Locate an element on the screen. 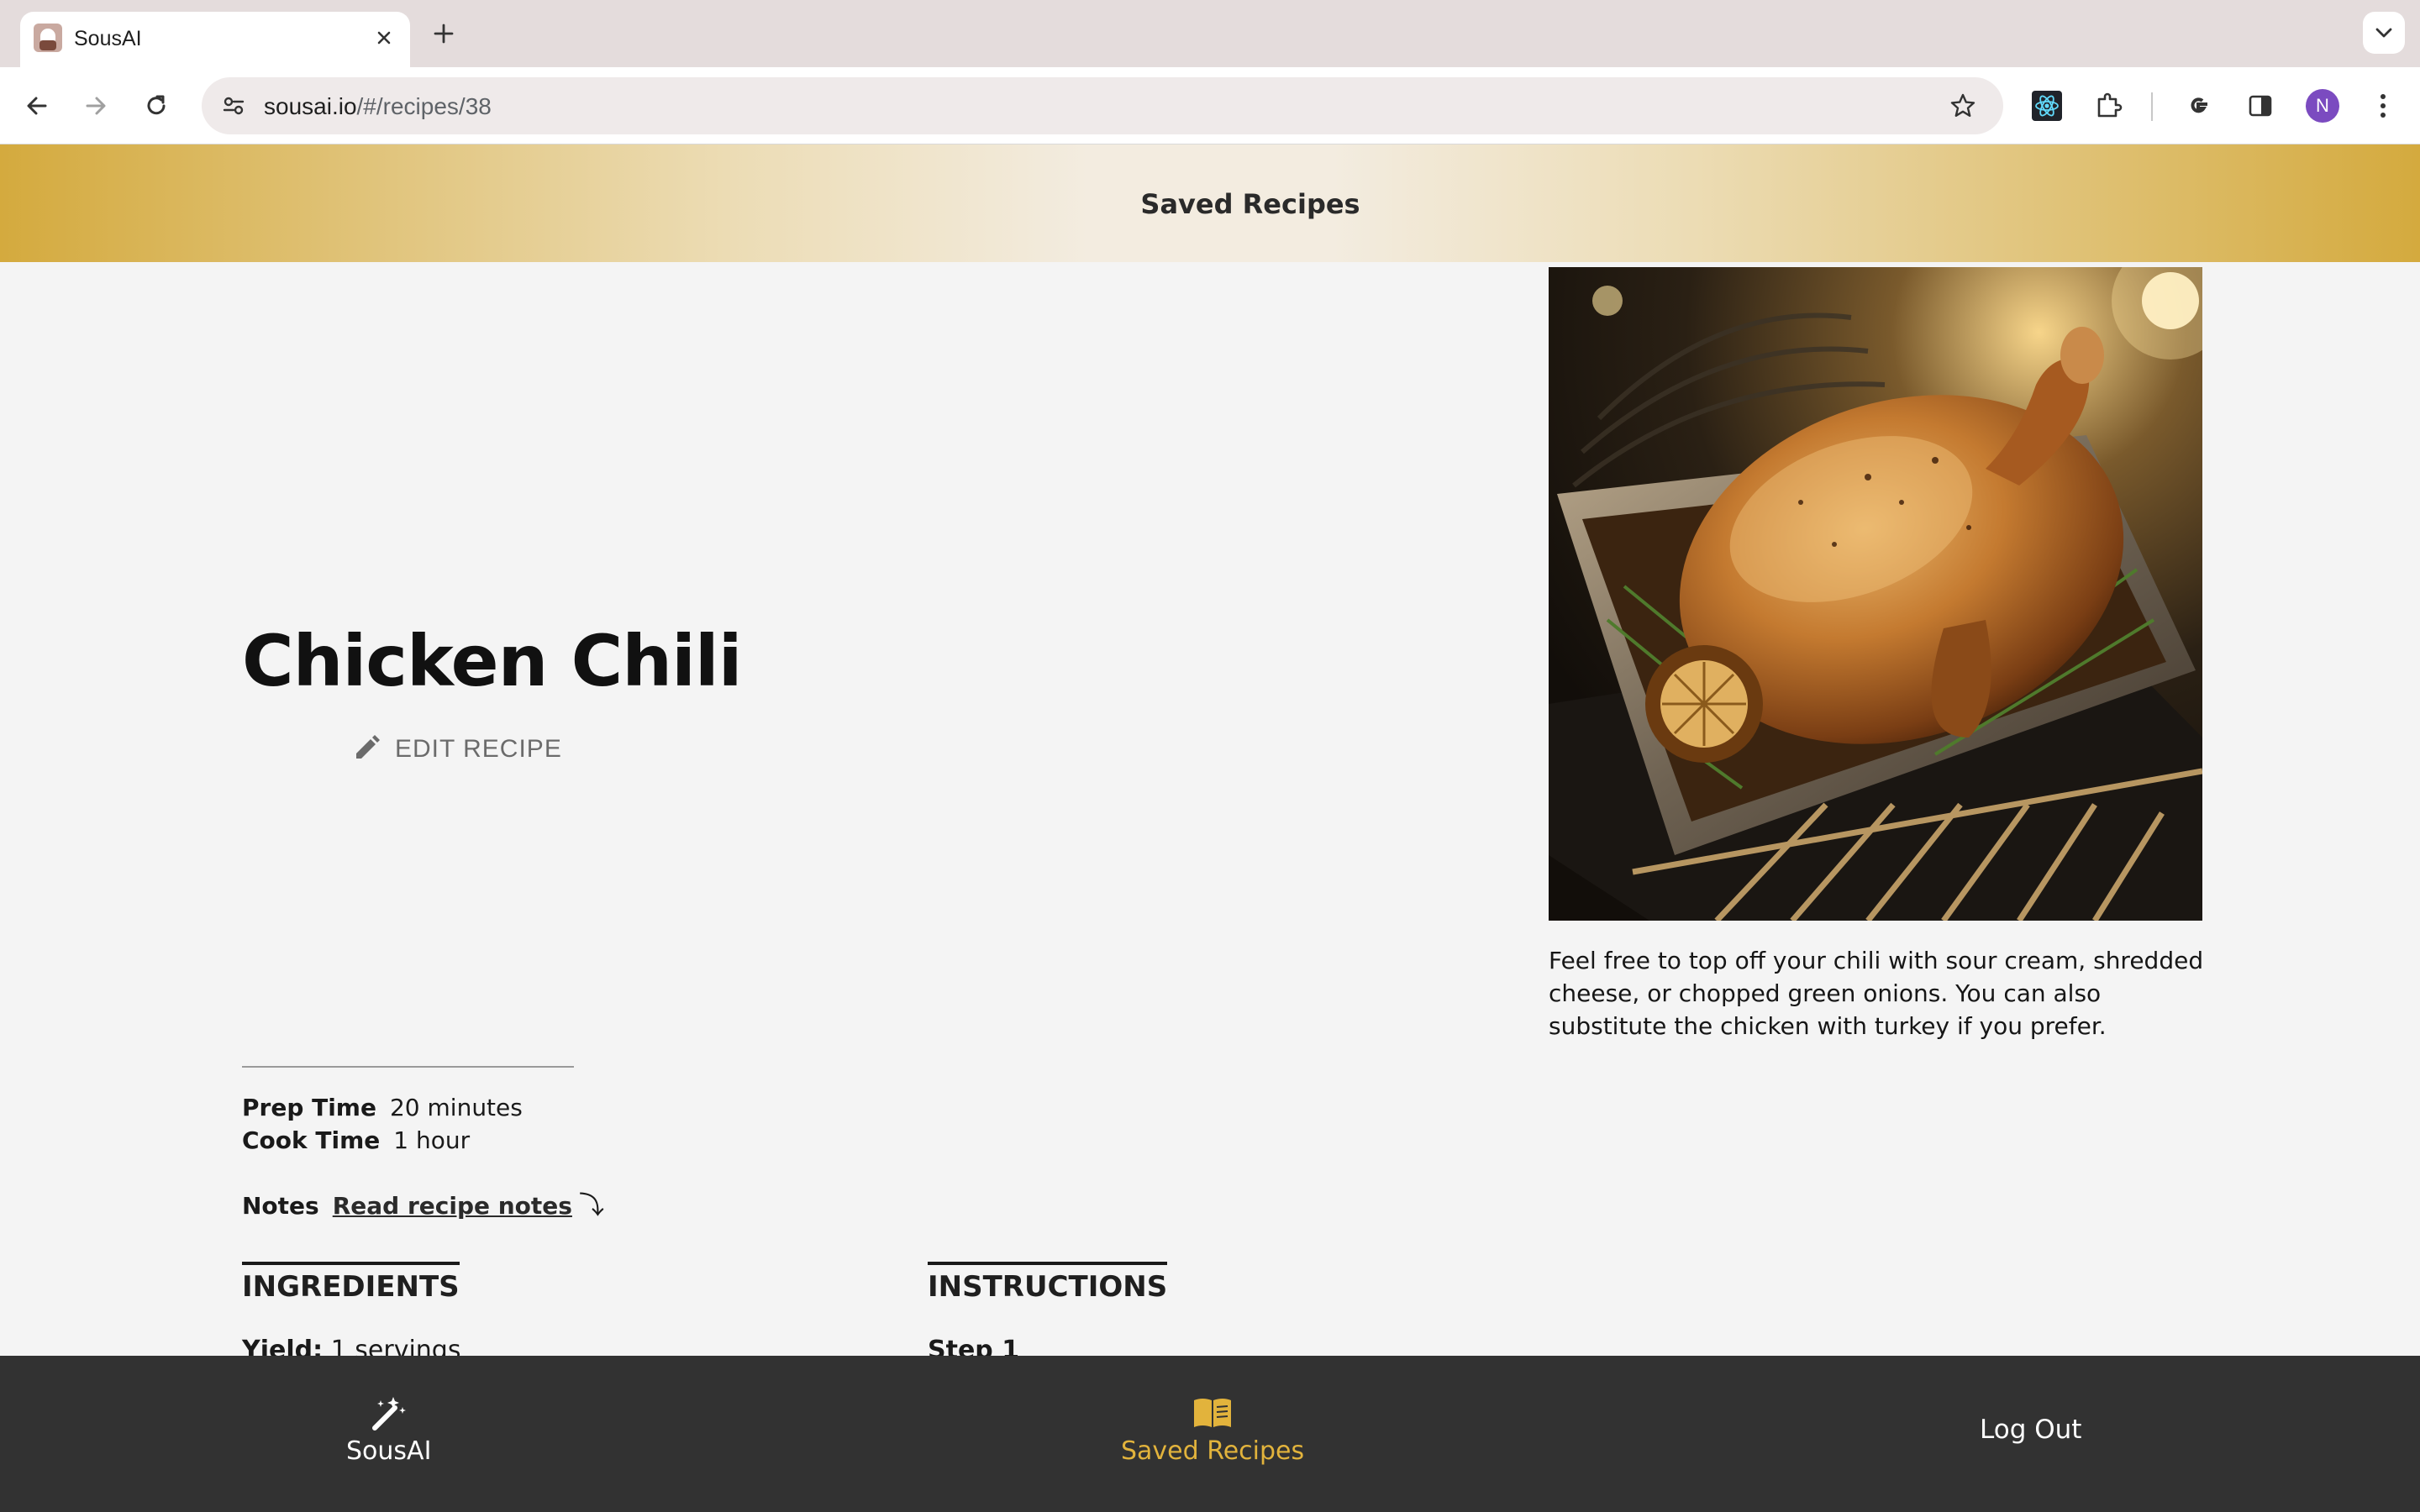 The width and height of the screenshot is (2420, 1512). recipe-title: Chicken Chili is located at coordinates (492, 661).